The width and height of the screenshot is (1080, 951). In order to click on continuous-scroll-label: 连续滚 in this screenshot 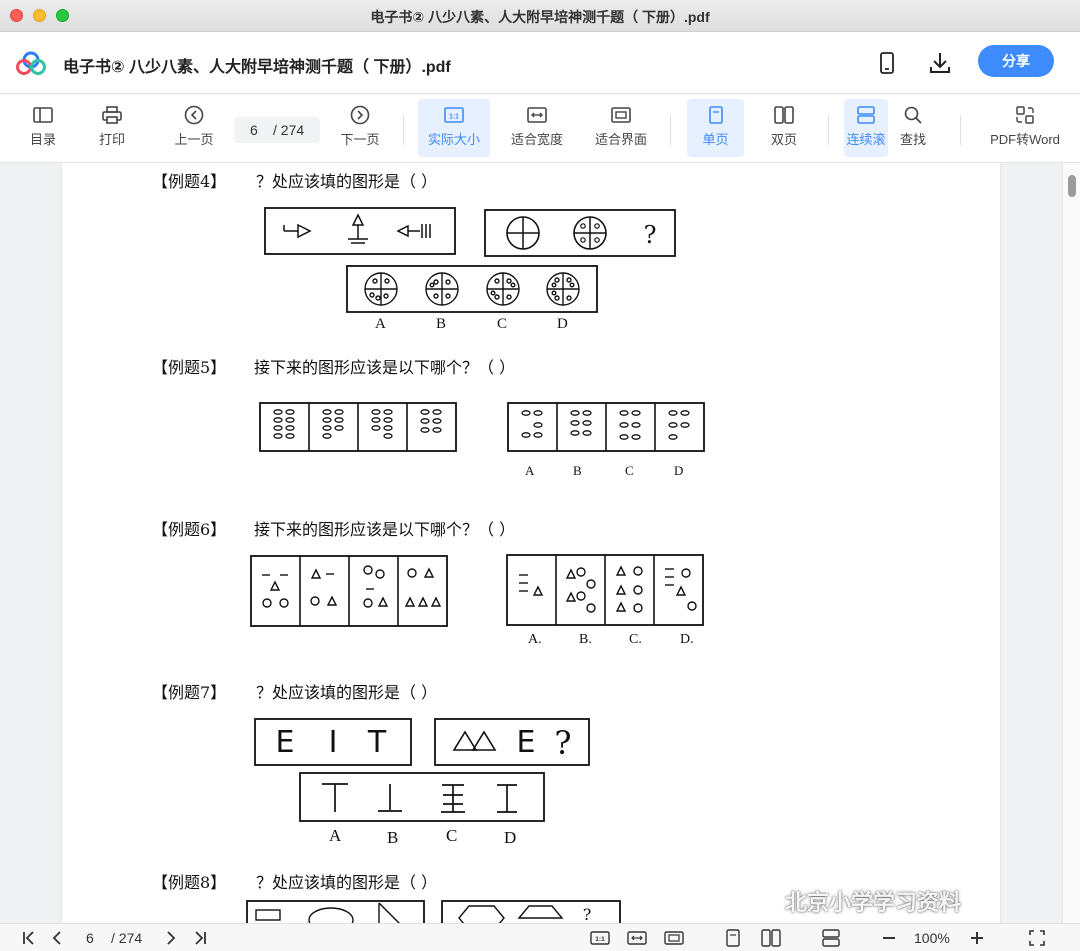, I will do `click(866, 139)`.